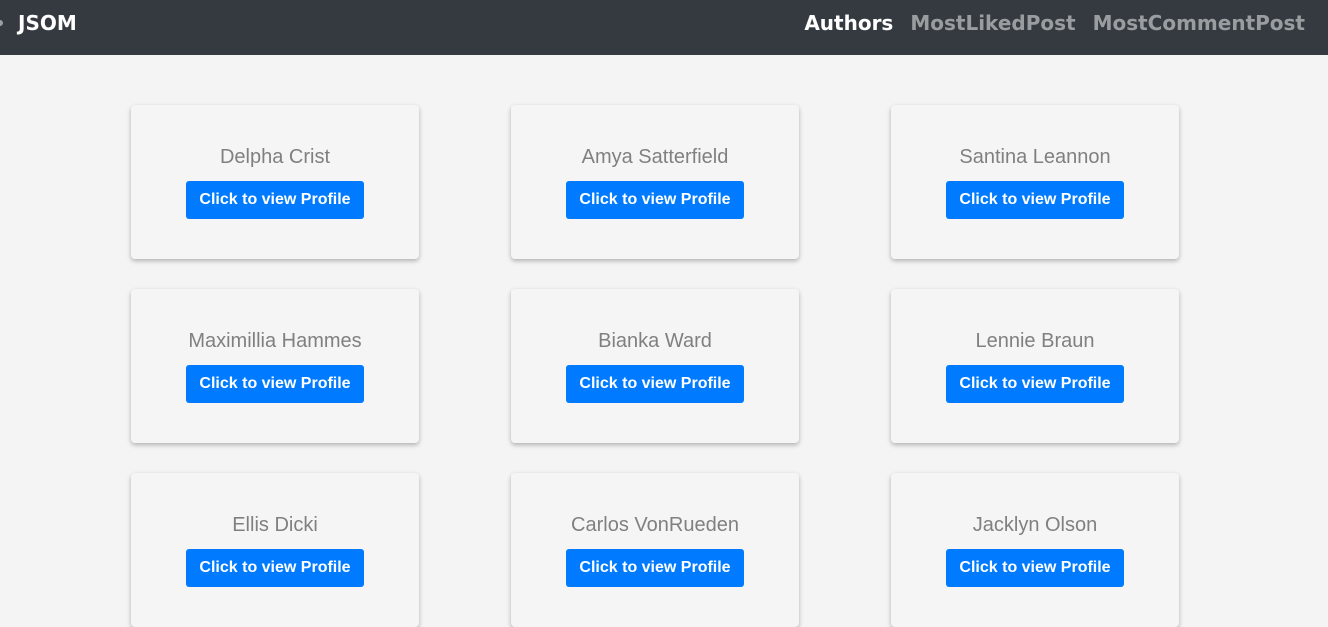  I want to click on author-name: Delpha Crist, so click(275, 157).